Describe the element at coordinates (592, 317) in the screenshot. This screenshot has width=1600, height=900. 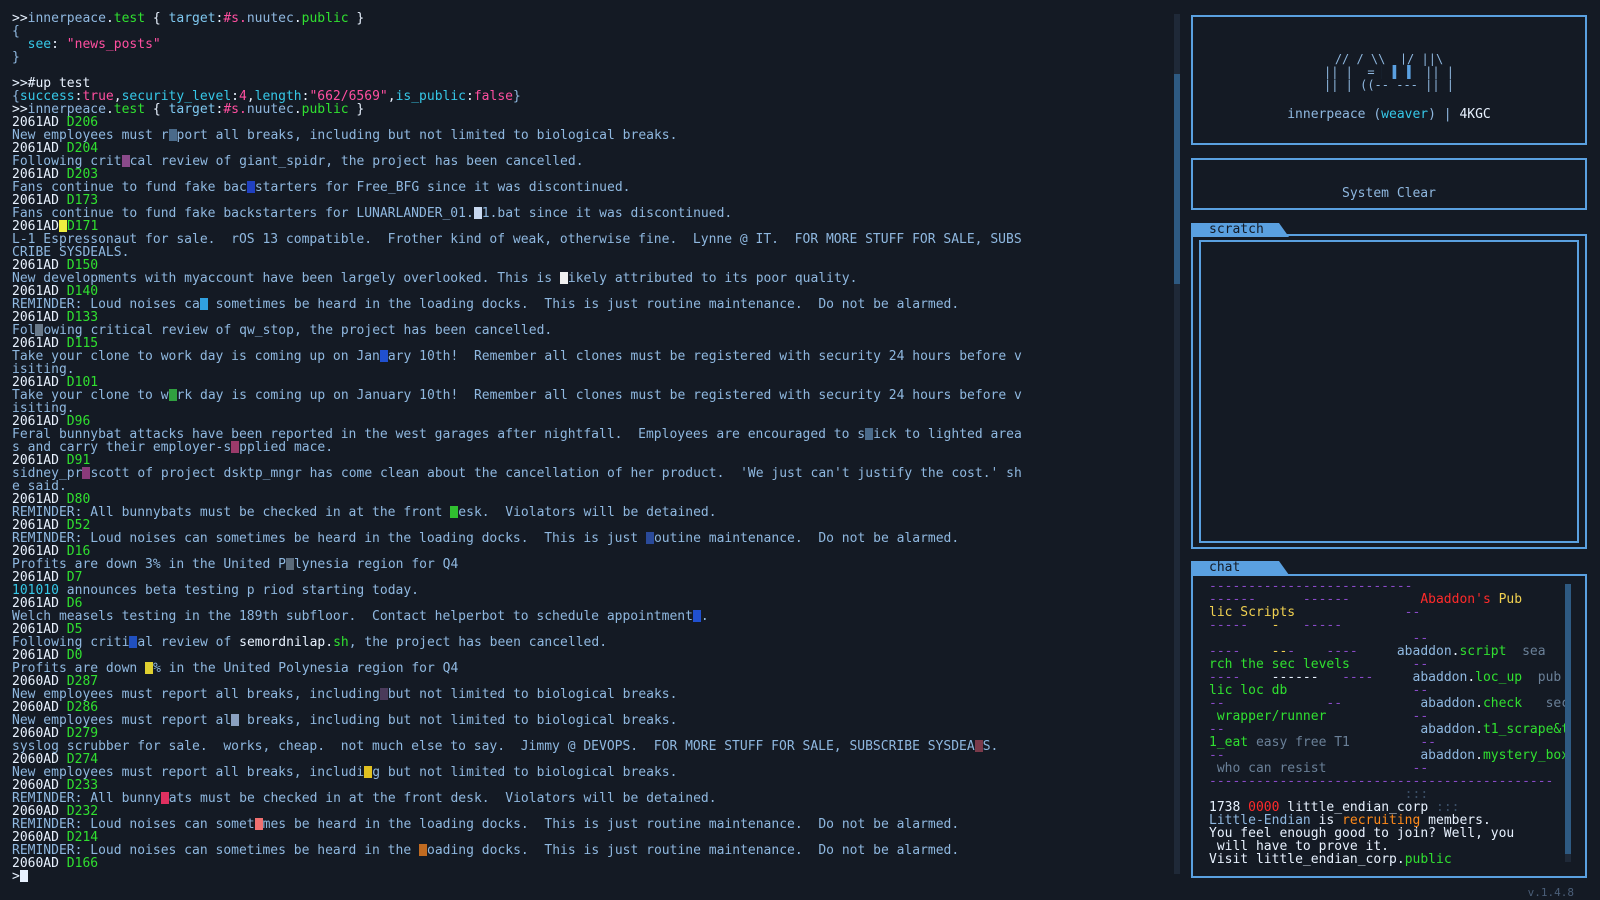
I see `terminal-line: 2061AD D133` at that location.